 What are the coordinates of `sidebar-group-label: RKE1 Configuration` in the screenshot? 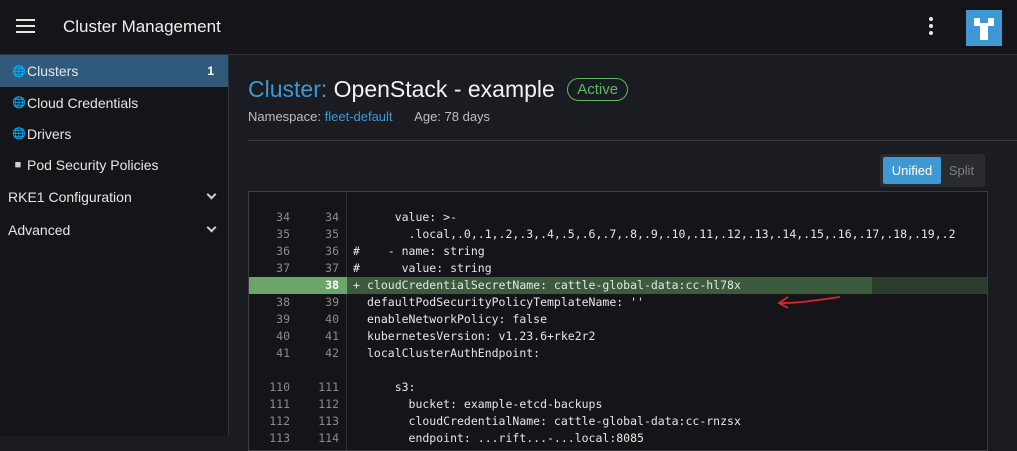 It's located at (70, 196).